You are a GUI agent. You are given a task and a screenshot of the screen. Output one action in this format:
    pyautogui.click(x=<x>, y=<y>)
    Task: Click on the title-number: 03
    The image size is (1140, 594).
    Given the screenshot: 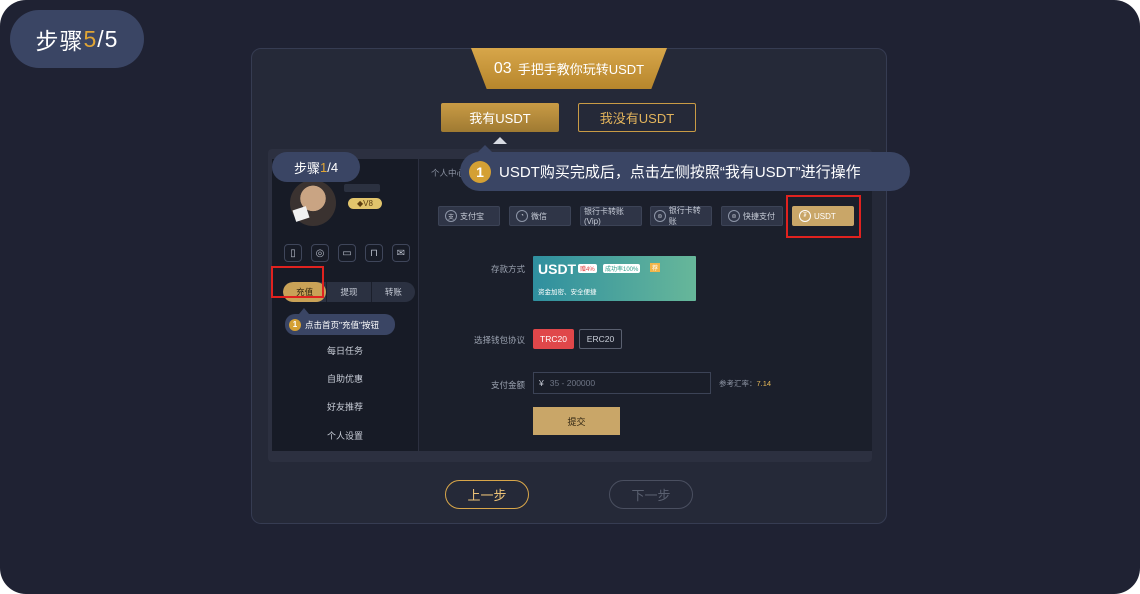 What is the action you would take?
    pyautogui.click(x=502, y=68)
    